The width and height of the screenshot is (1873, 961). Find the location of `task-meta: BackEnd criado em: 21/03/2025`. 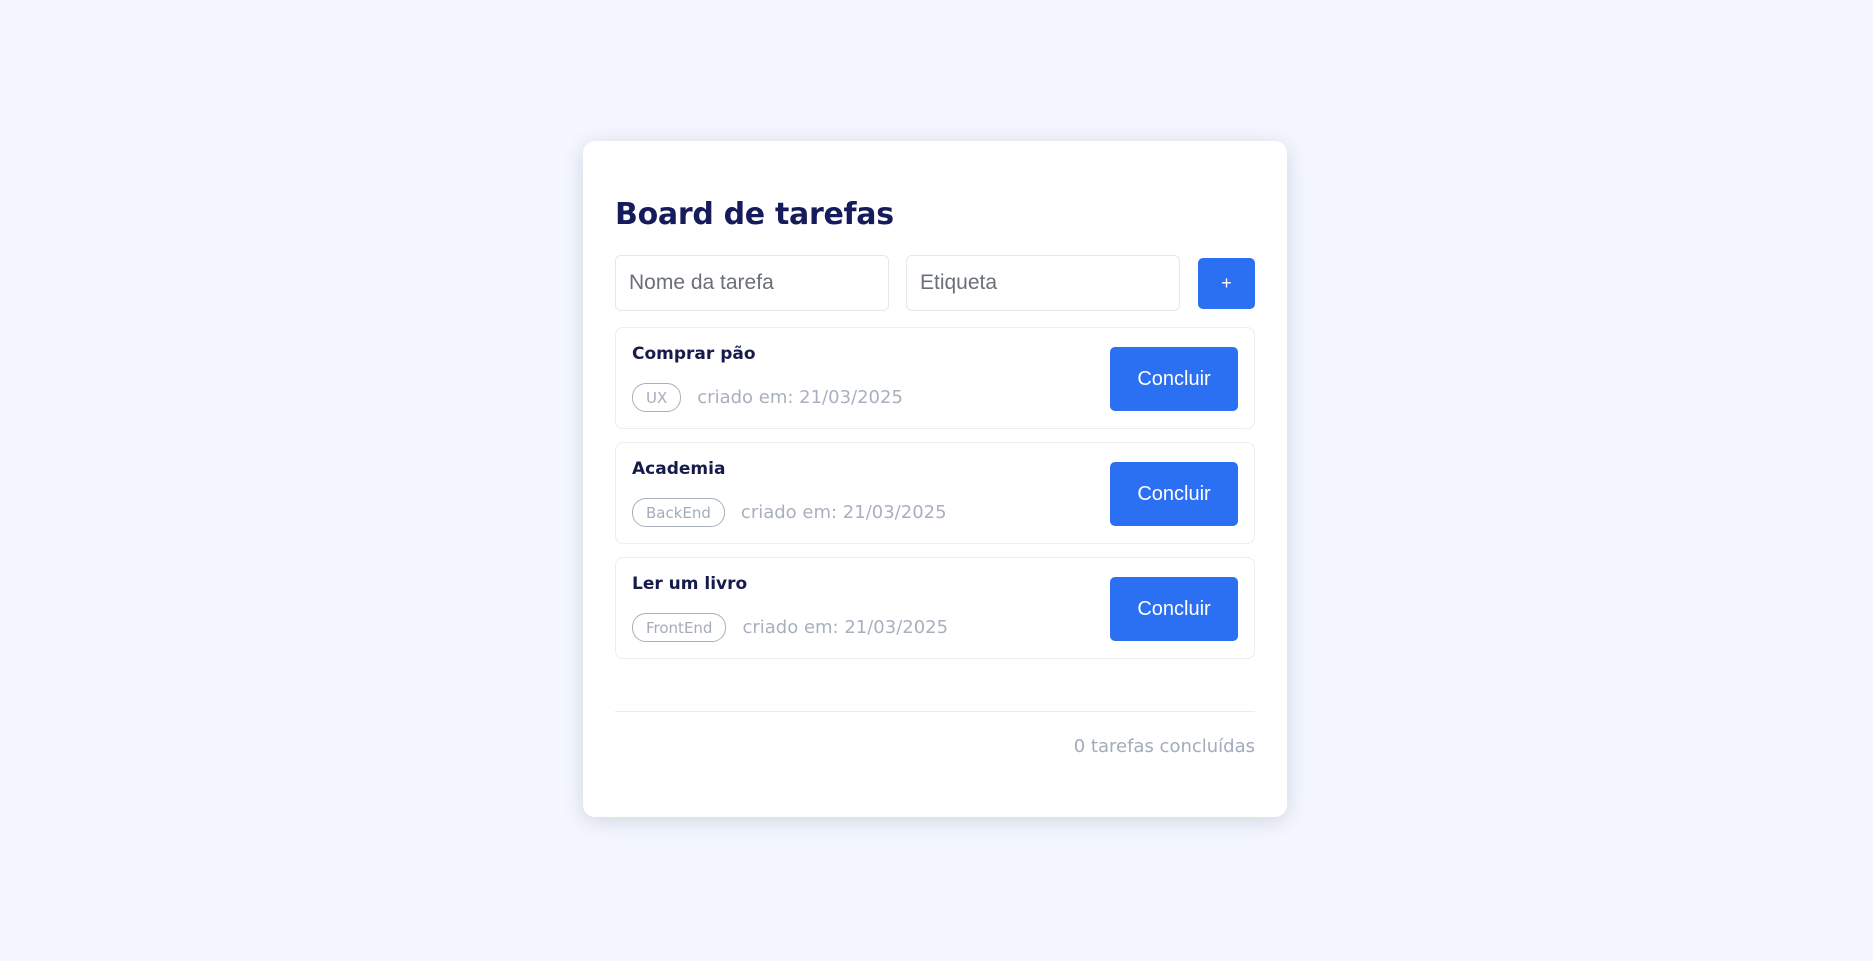

task-meta: BackEnd criado em: 21/03/2025 is located at coordinates (789, 512).